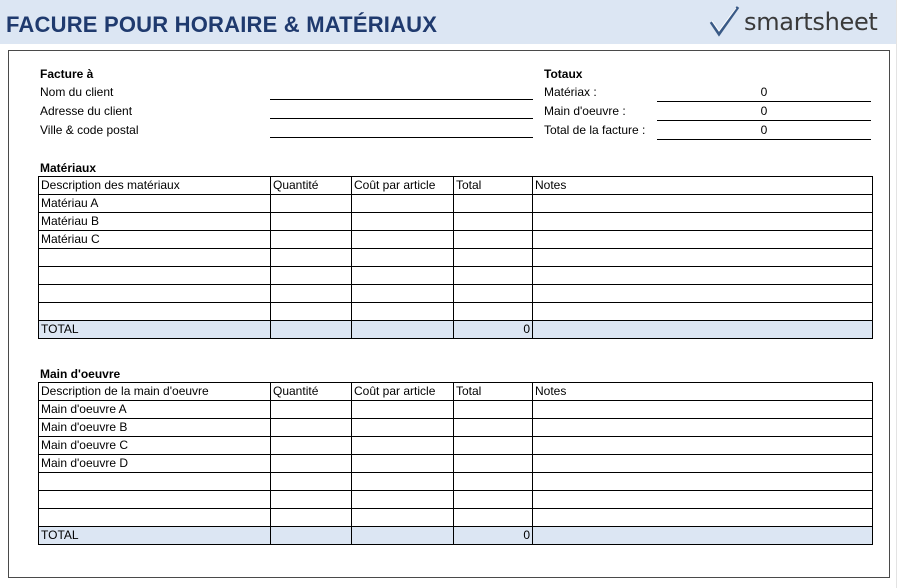  Describe the element at coordinates (585, 111) in the screenshot. I see `totals-labor-label: Main d'oeuvre :` at that location.